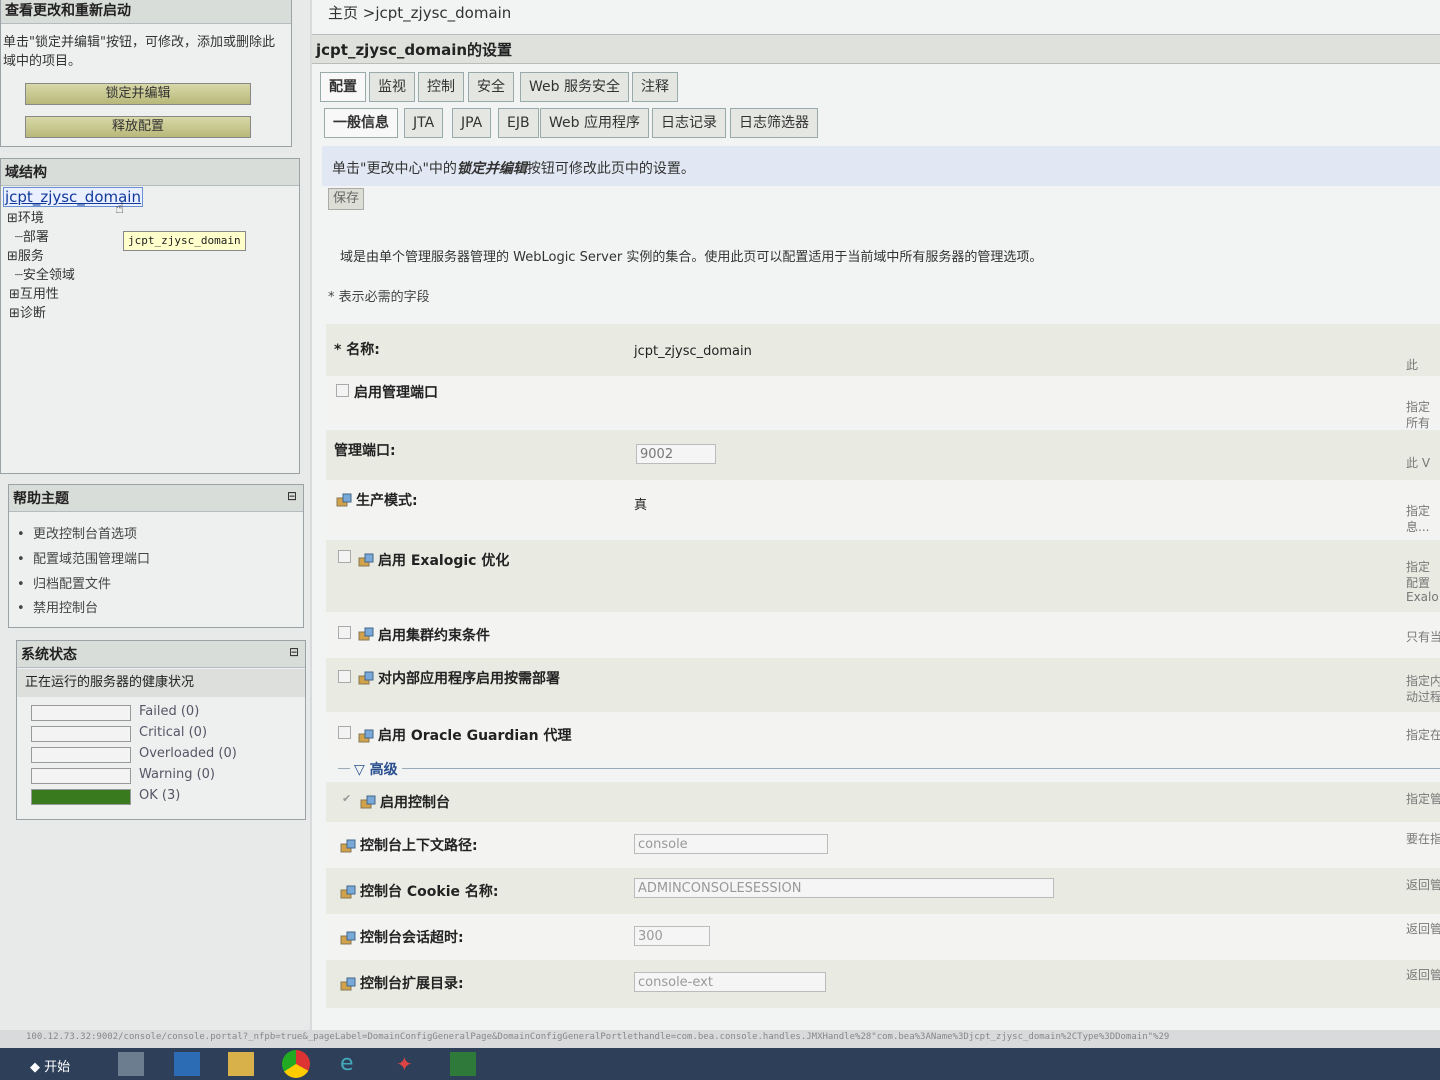  What do you see at coordinates (77, 532) in the screenshot?
I see `help-item: • 更改控制台首选项` at bounding box center [77, 532].